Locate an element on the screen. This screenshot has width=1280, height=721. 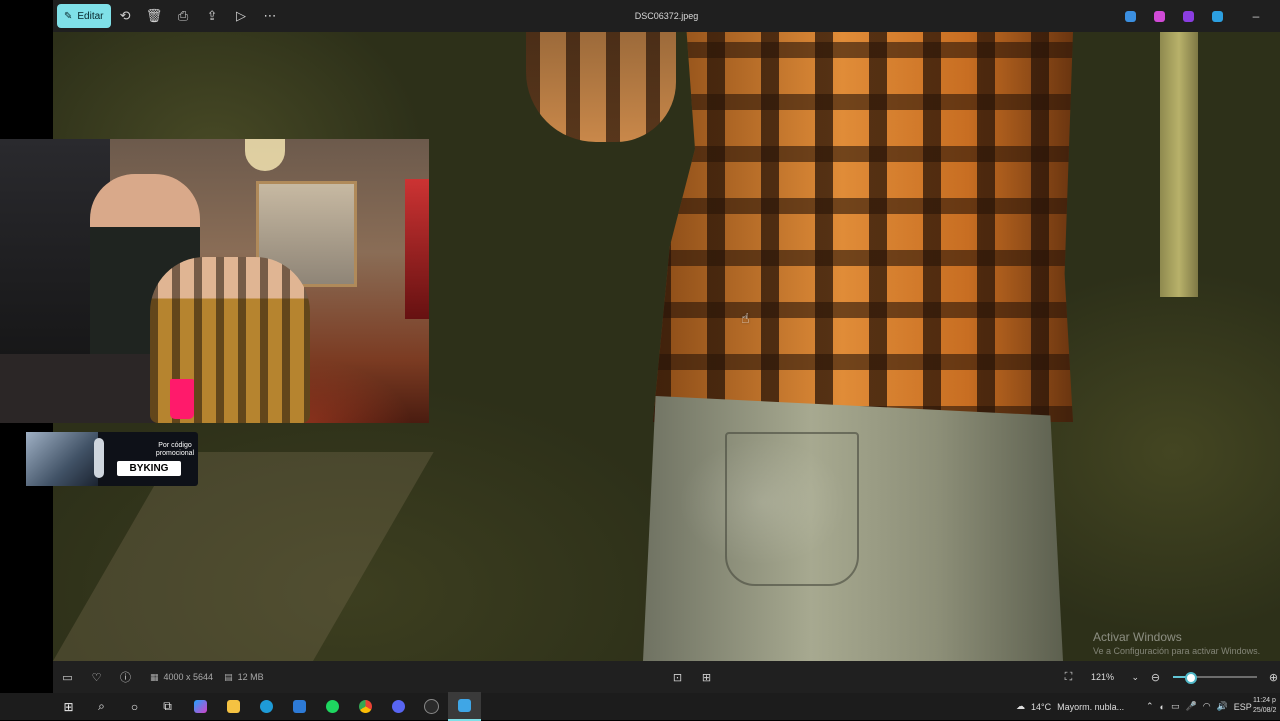
start-windows-icon: ⊞ is located at coordinates (68, 706).